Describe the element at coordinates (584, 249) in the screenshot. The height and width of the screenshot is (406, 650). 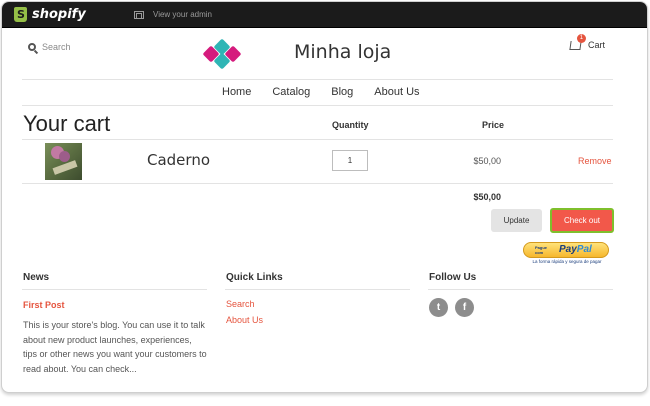
I see `paypal-word-pal: Pal` at that location.